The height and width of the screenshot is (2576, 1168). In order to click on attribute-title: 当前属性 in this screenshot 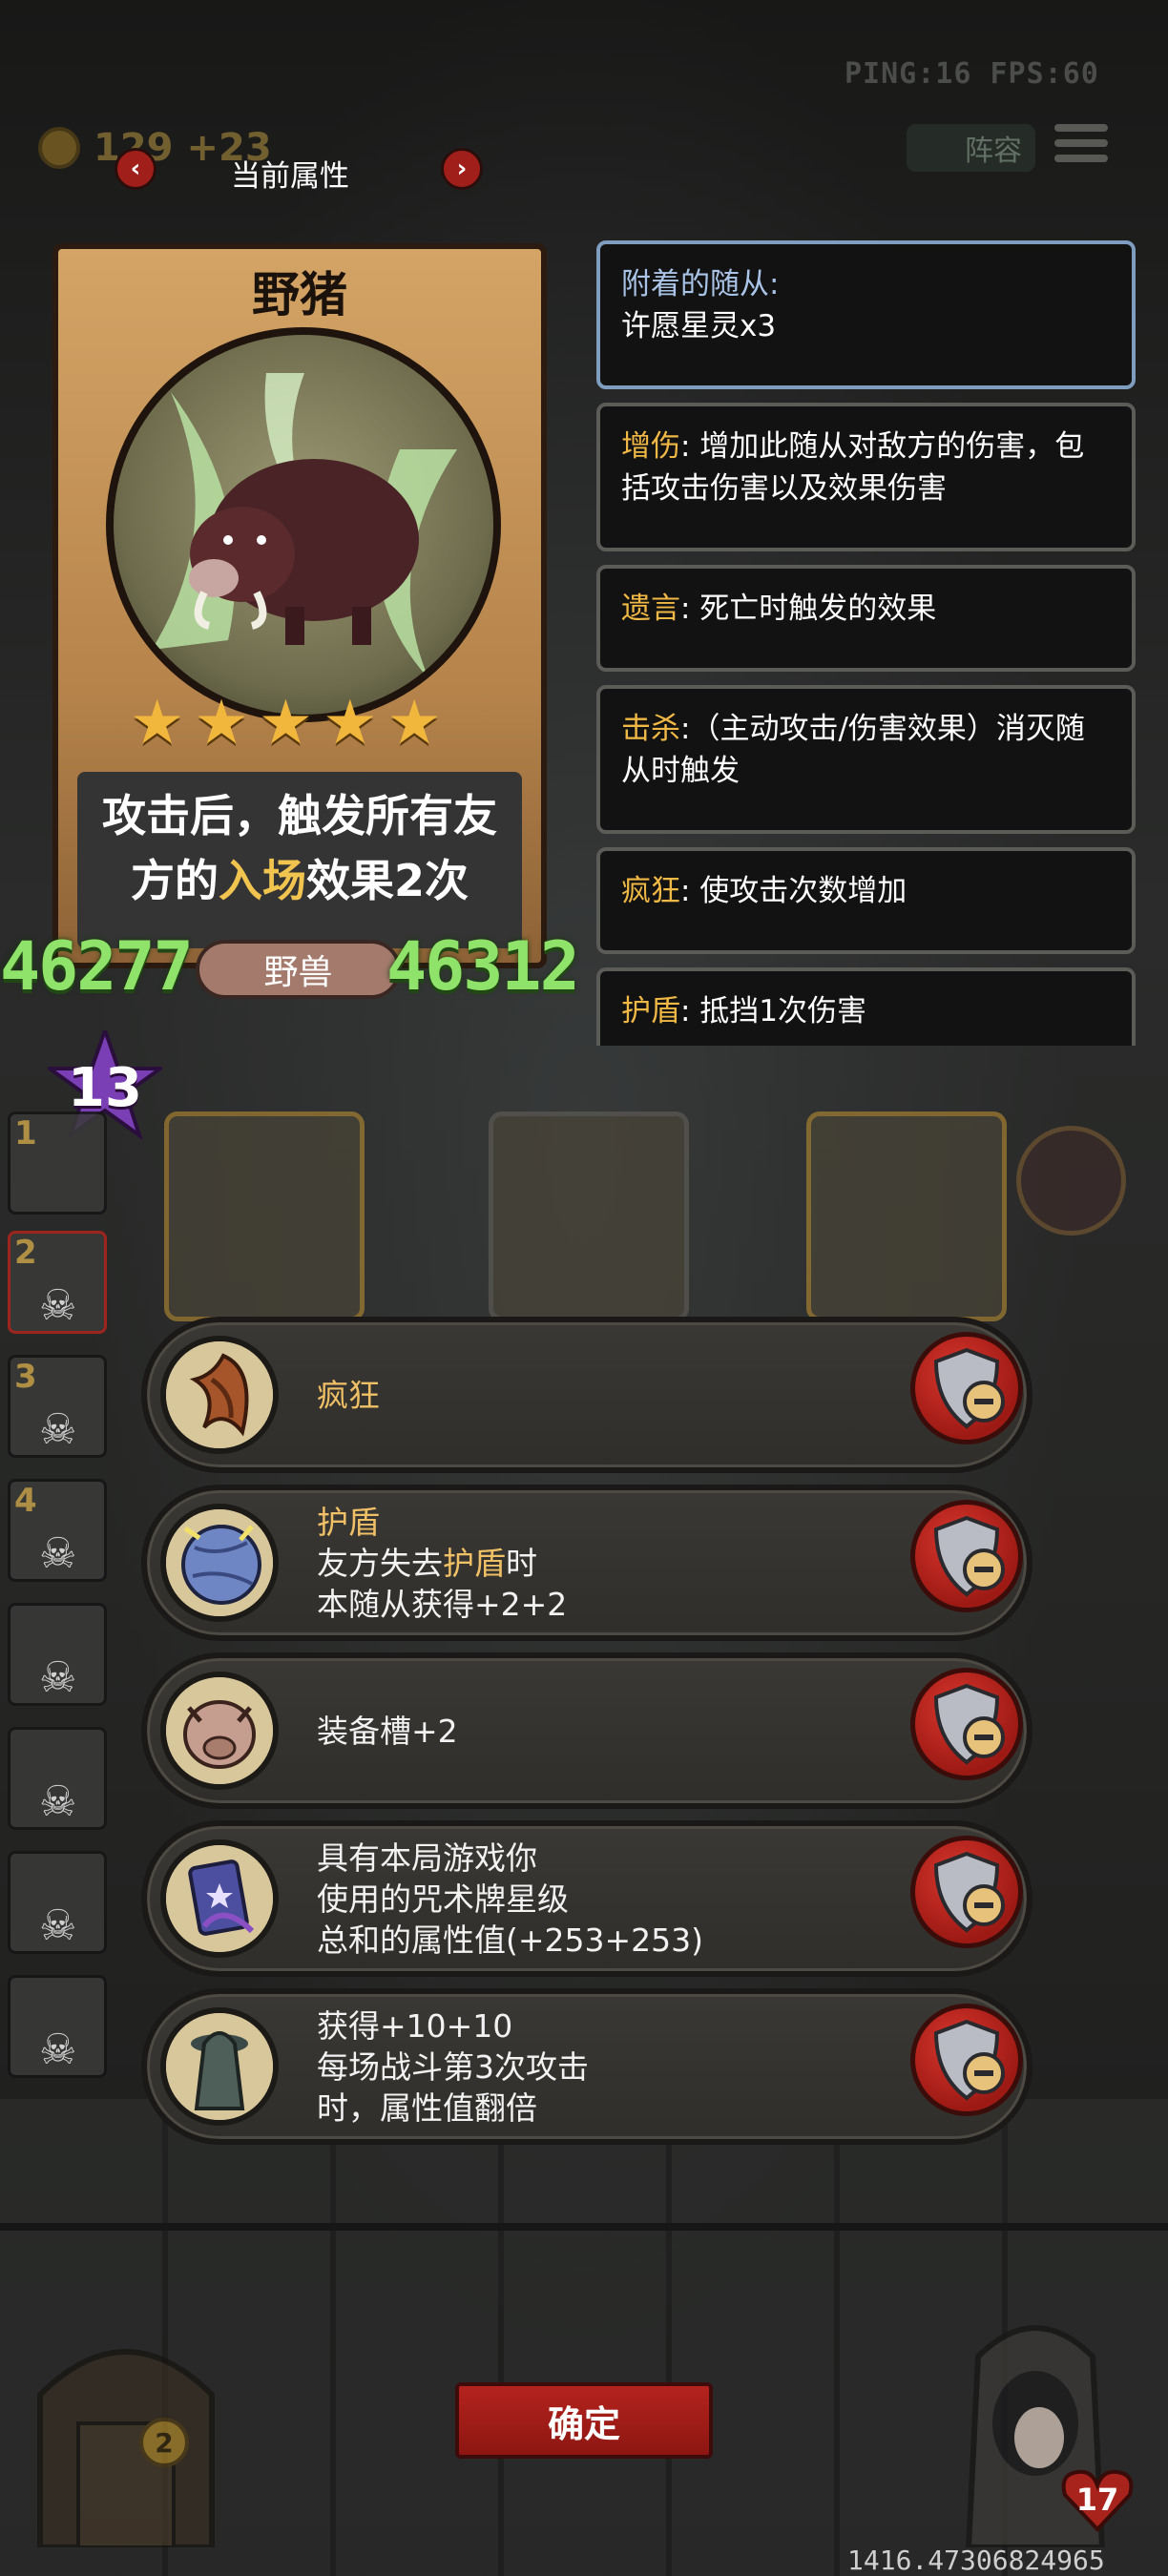, I will do `click(290, 176)`.